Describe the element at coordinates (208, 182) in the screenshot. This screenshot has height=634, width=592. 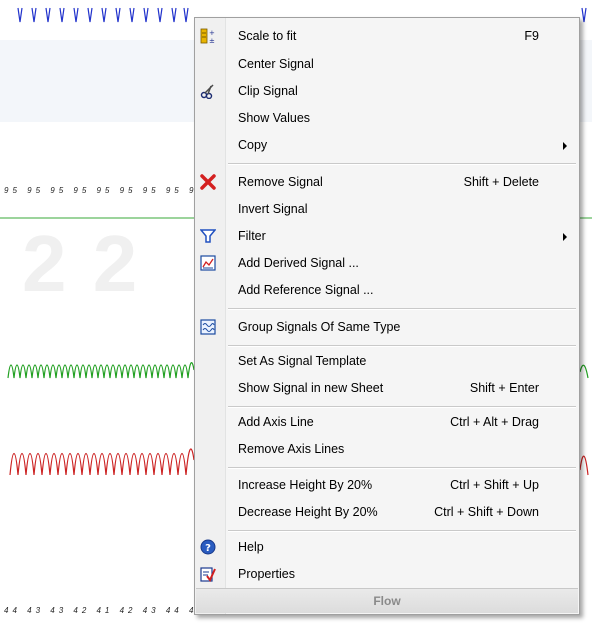
I see `red-x-icon` at that location.